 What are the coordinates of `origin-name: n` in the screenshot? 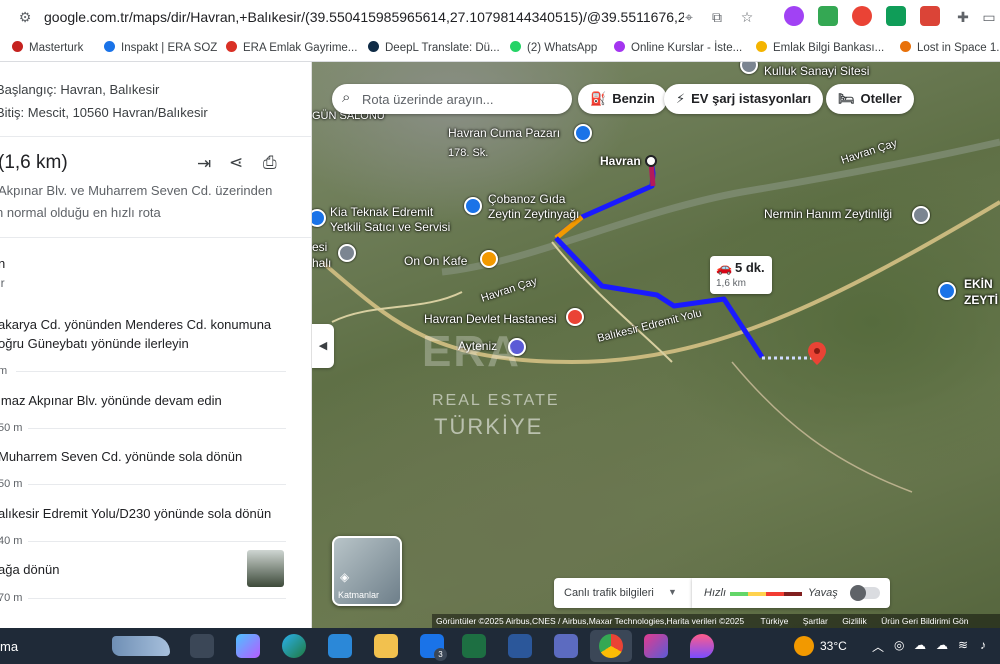 It's located at (2, 263).